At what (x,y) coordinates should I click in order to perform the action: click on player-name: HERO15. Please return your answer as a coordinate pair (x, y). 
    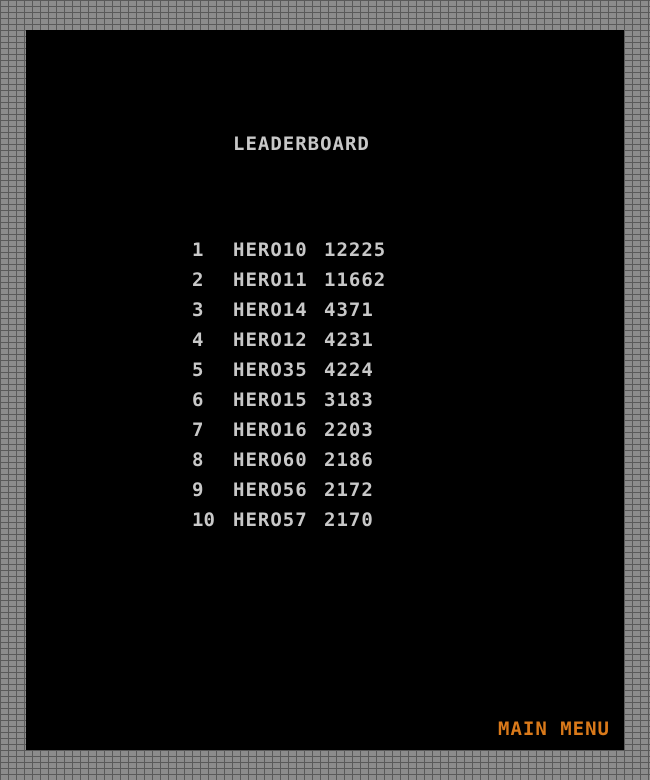
    Looking at the image, I should click on (270, 400).